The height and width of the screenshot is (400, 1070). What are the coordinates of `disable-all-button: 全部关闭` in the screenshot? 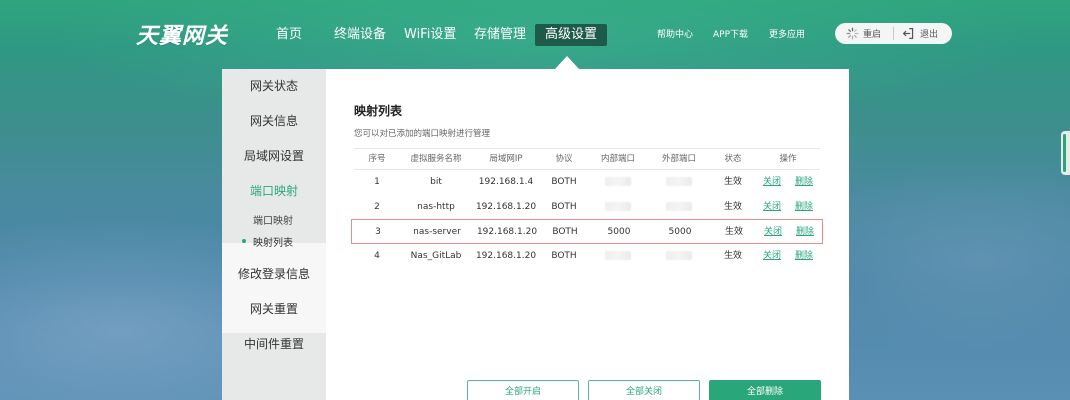 It's located at (644, 390).